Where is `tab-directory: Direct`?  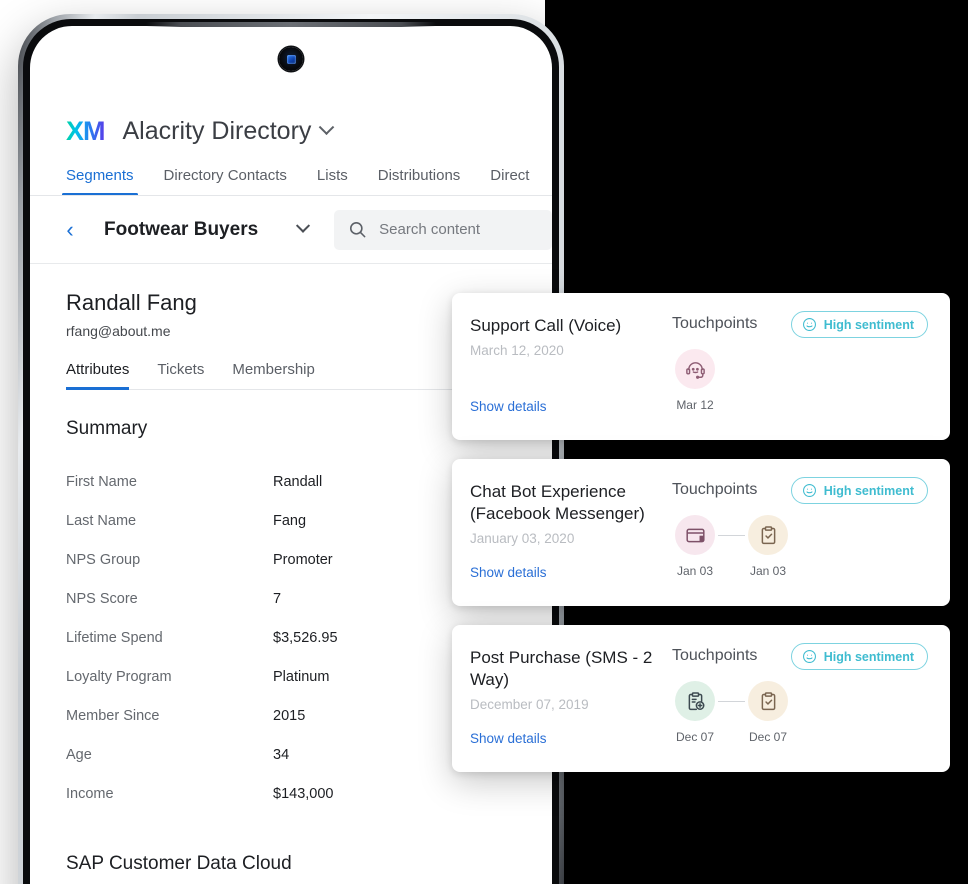
tab-directory: Direct is located at coordinates (509, 181).